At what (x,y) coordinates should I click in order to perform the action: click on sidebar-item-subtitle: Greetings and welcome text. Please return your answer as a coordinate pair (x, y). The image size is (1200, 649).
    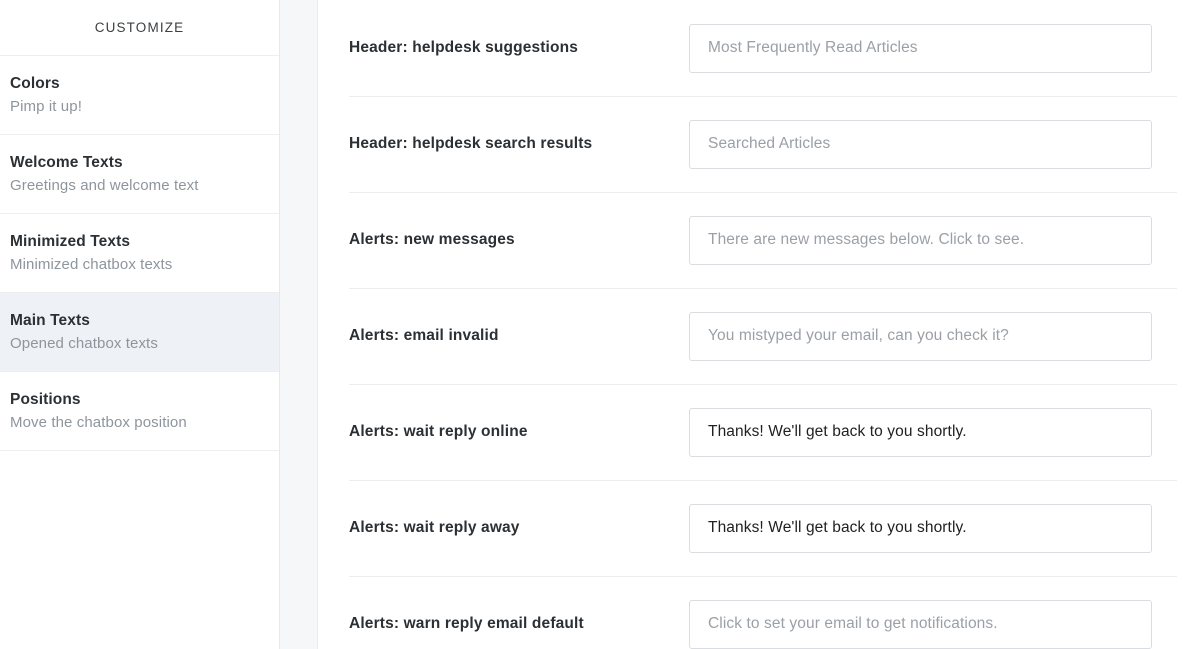
    Looking at the image, I should click on (104, 185).